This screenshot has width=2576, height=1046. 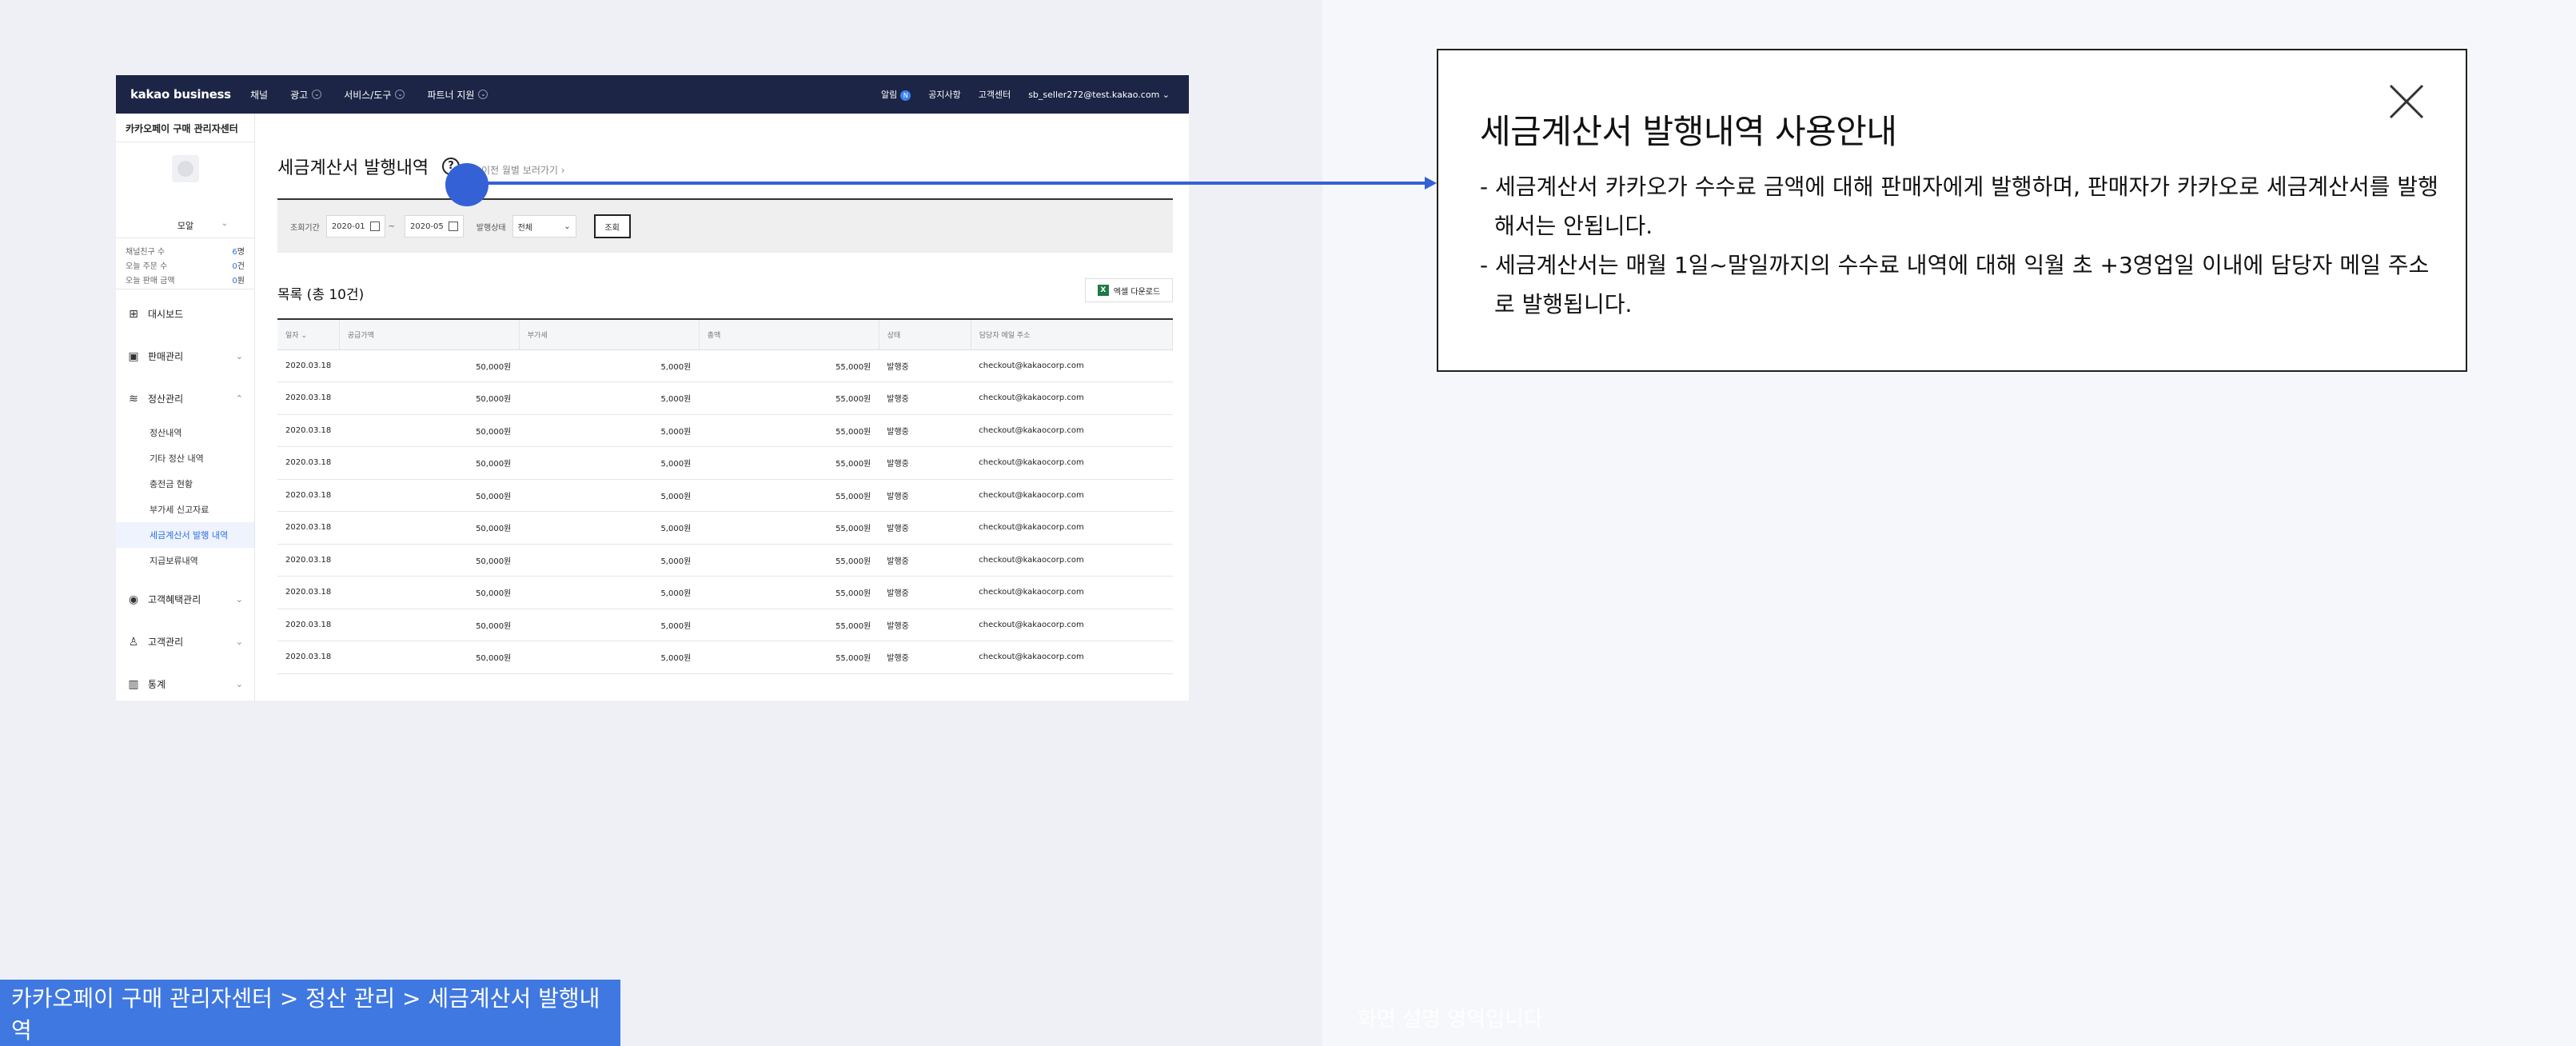 I want to click on alarm-link: 알림 N, so click(x=896, y=94).